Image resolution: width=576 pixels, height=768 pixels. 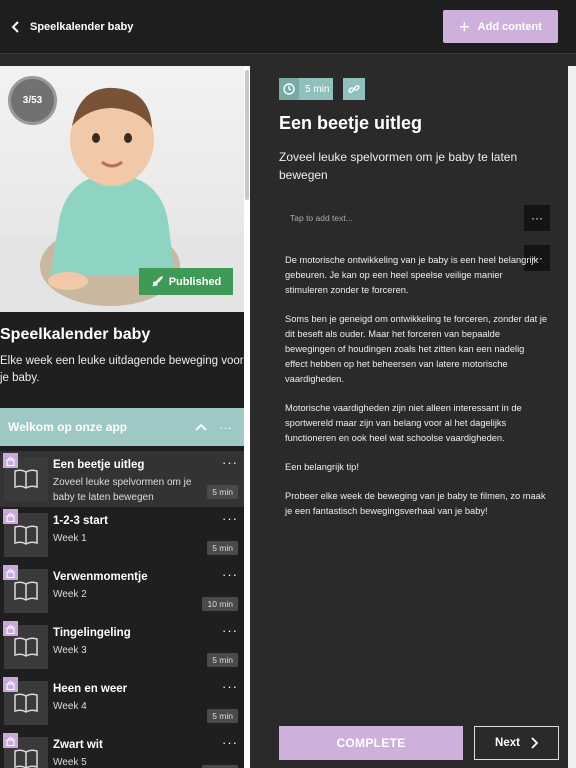 What do you see at coordinates (201, 427) in the screenshot?
I see `chevron-up-icon` at bounding box center [201, 427].